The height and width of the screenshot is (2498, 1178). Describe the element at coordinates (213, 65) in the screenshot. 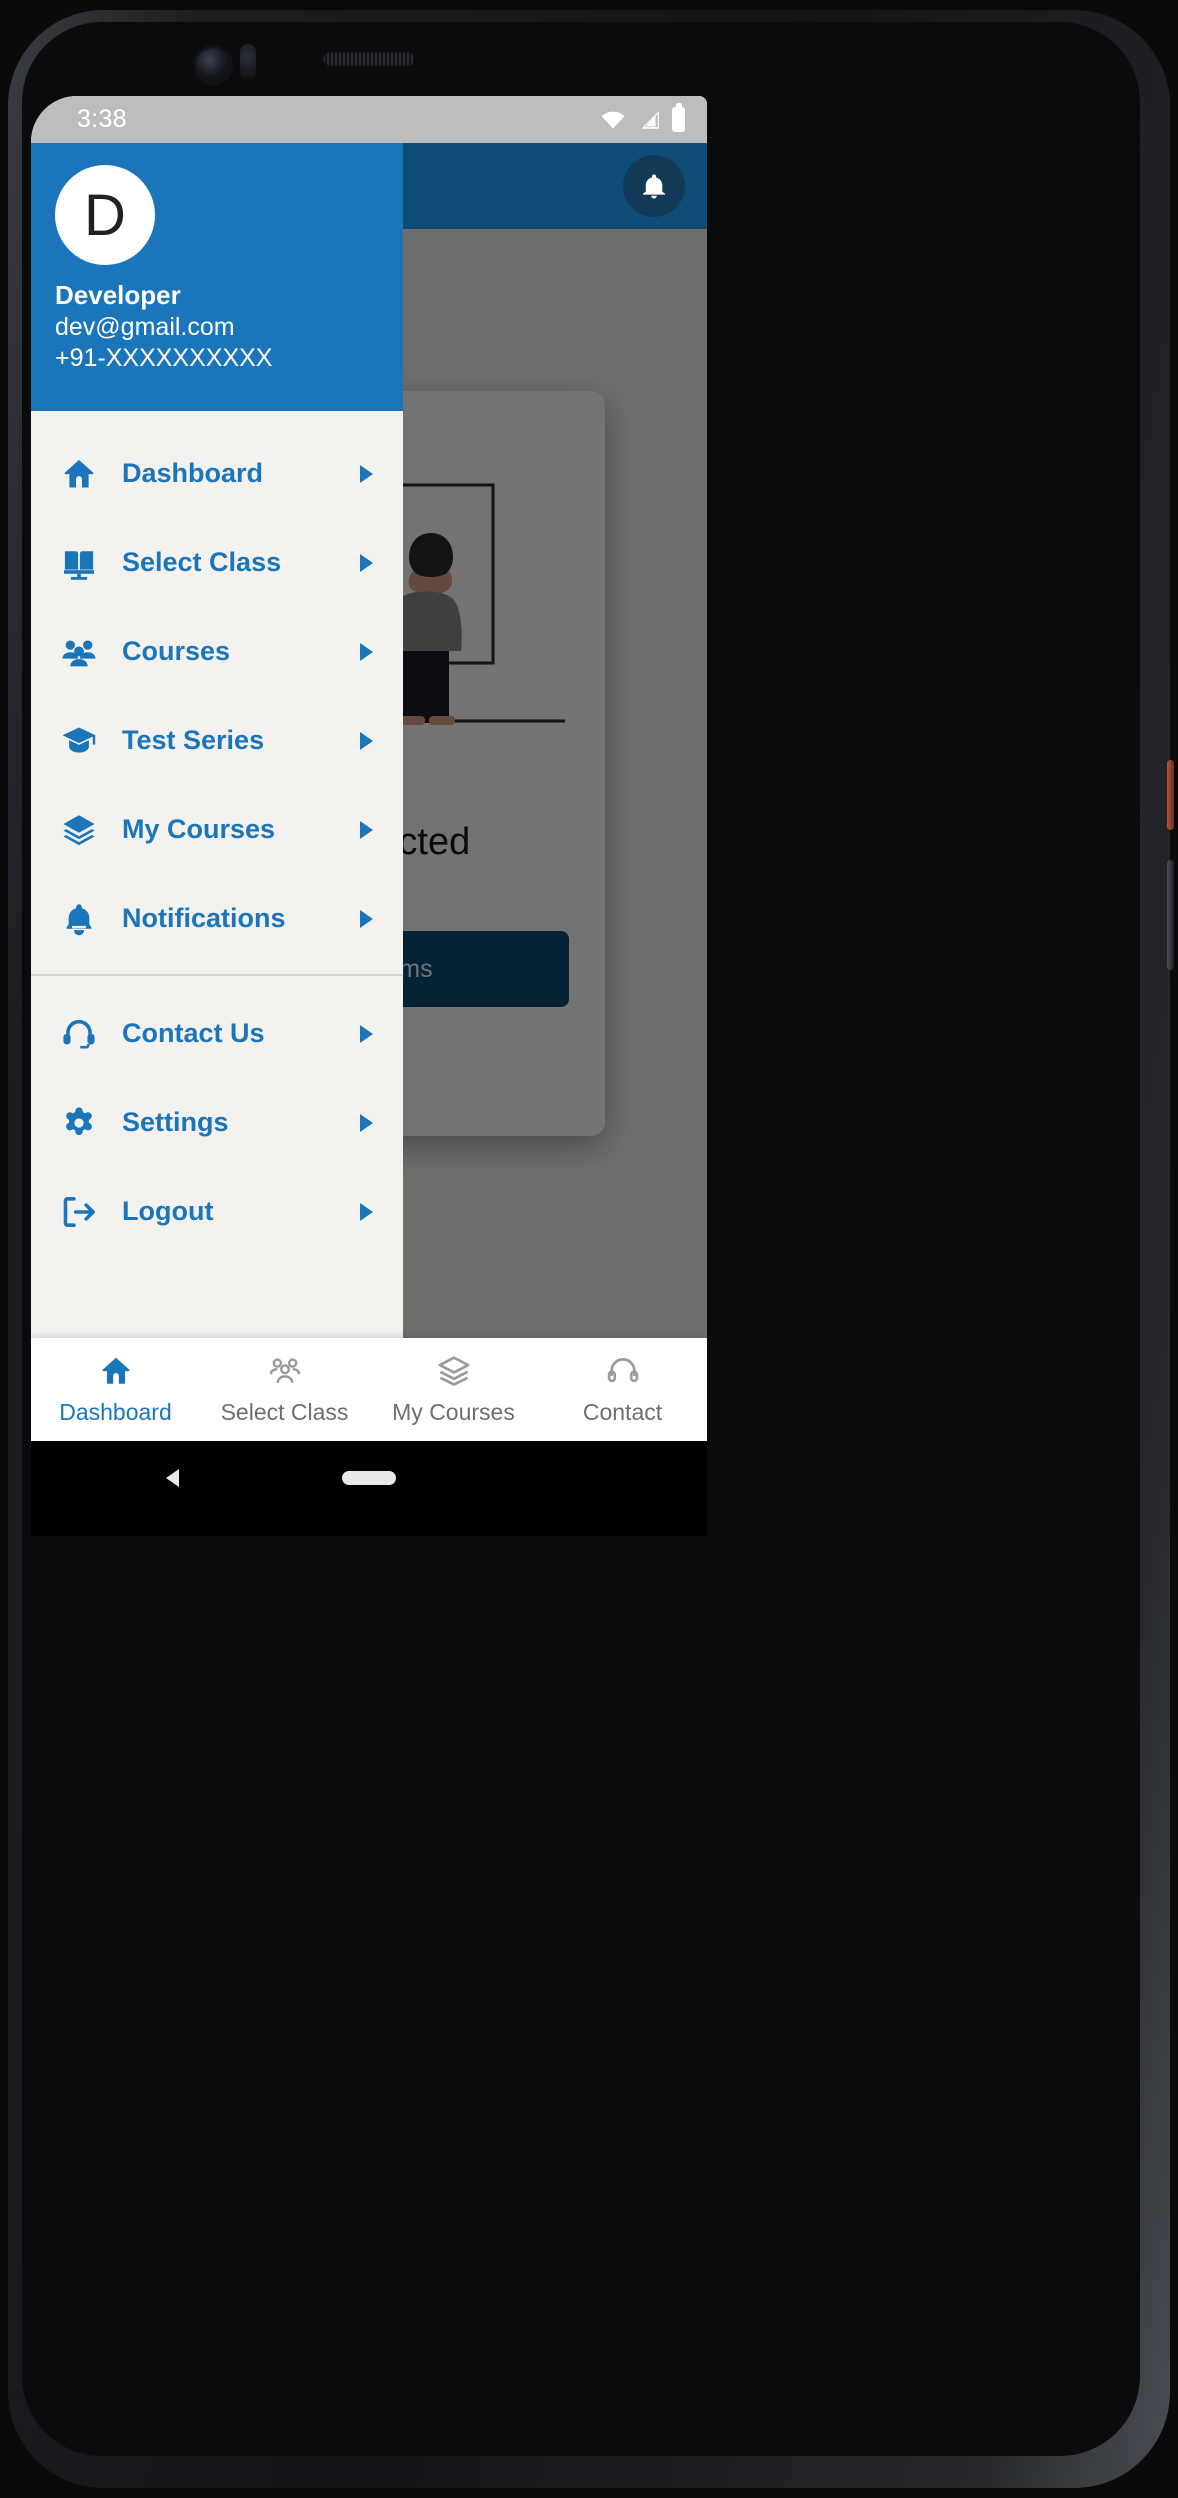

I see `front-camera` at that location.